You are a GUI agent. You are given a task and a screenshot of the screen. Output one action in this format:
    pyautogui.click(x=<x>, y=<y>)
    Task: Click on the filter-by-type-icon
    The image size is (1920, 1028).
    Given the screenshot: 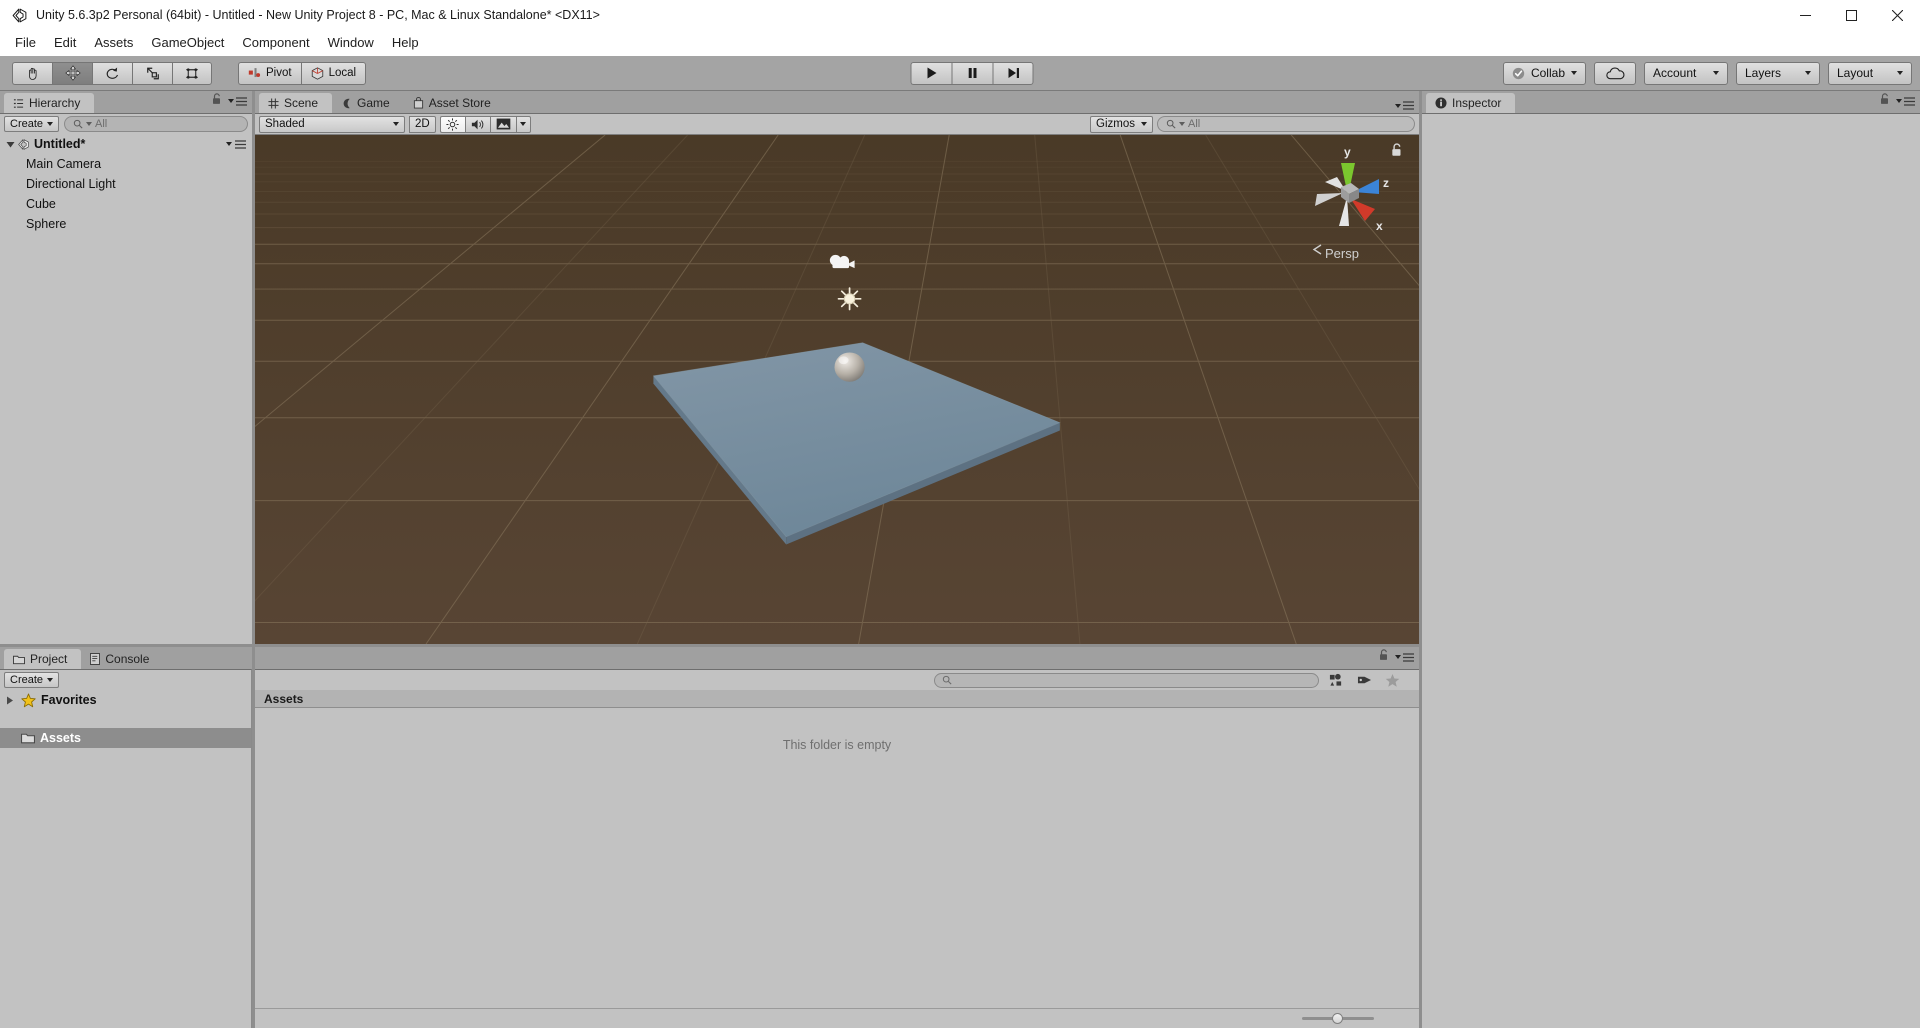 What is the action you would take?
    pyautogui.click(x=1336, y=680)
    